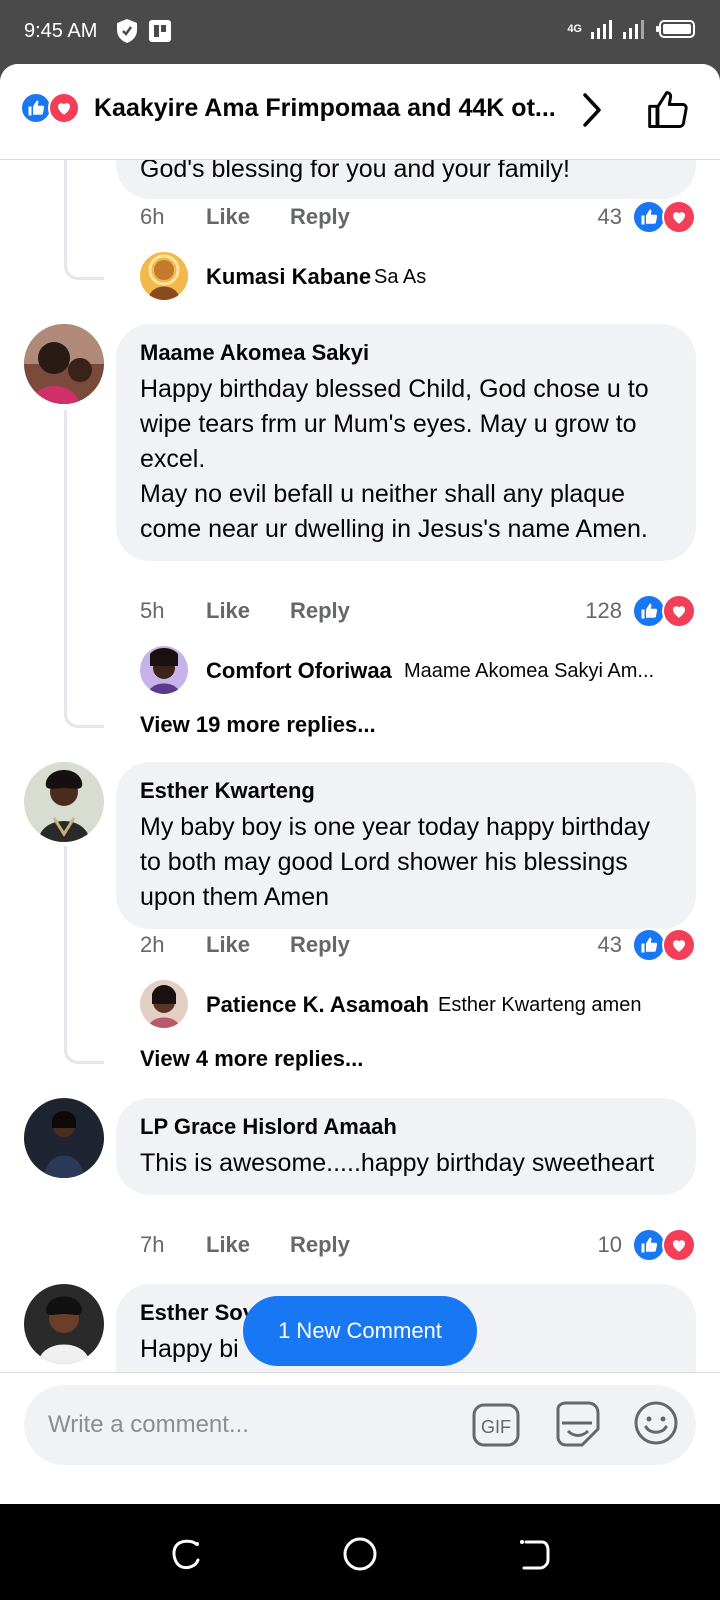 The image size is (720, 1600). Describe the element at coordinates (592, 110) in the screenshot. I see `chevron-right-icon` at that location.